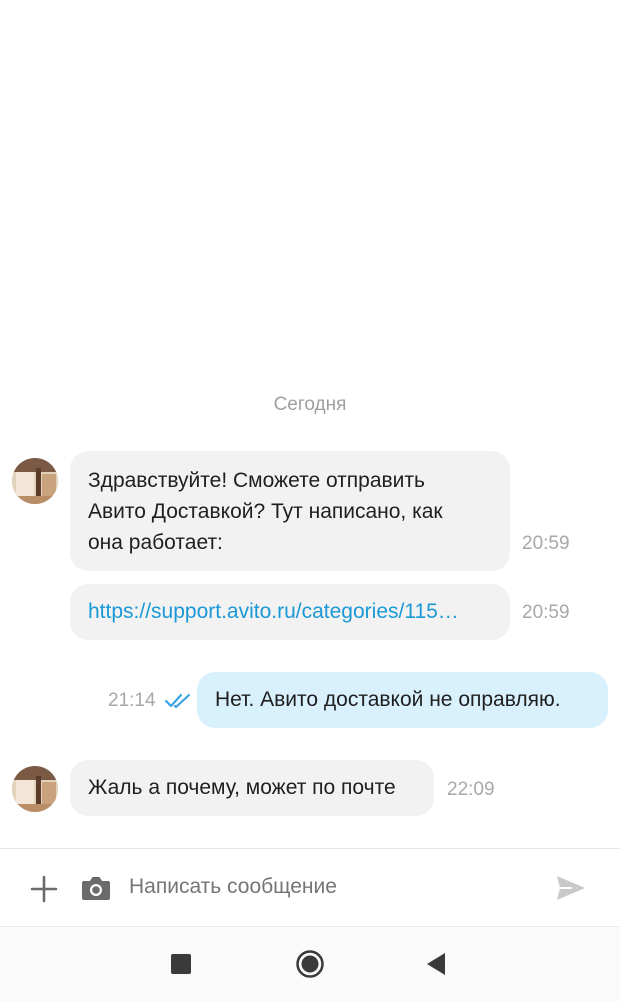 The height and width of the screenshot is (1001, 620). I want to click on message-composer, so click(310, 887).